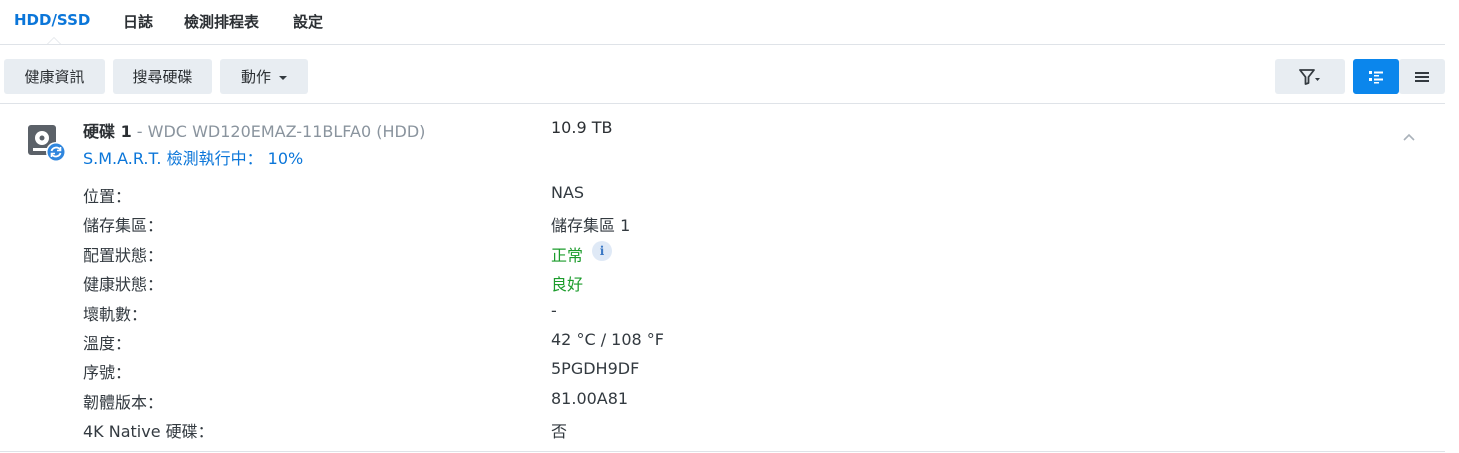  I want to click on hard-disk-icon, so click(47, 143).